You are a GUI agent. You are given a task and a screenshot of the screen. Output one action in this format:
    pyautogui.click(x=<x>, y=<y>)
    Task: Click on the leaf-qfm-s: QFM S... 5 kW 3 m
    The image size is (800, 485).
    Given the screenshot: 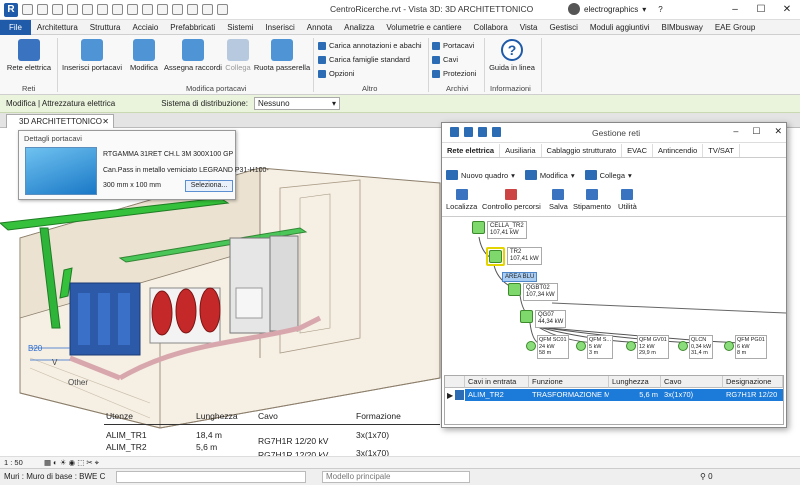 What is the action you would take?
    pyautogui.click(x=594, y=347)
    